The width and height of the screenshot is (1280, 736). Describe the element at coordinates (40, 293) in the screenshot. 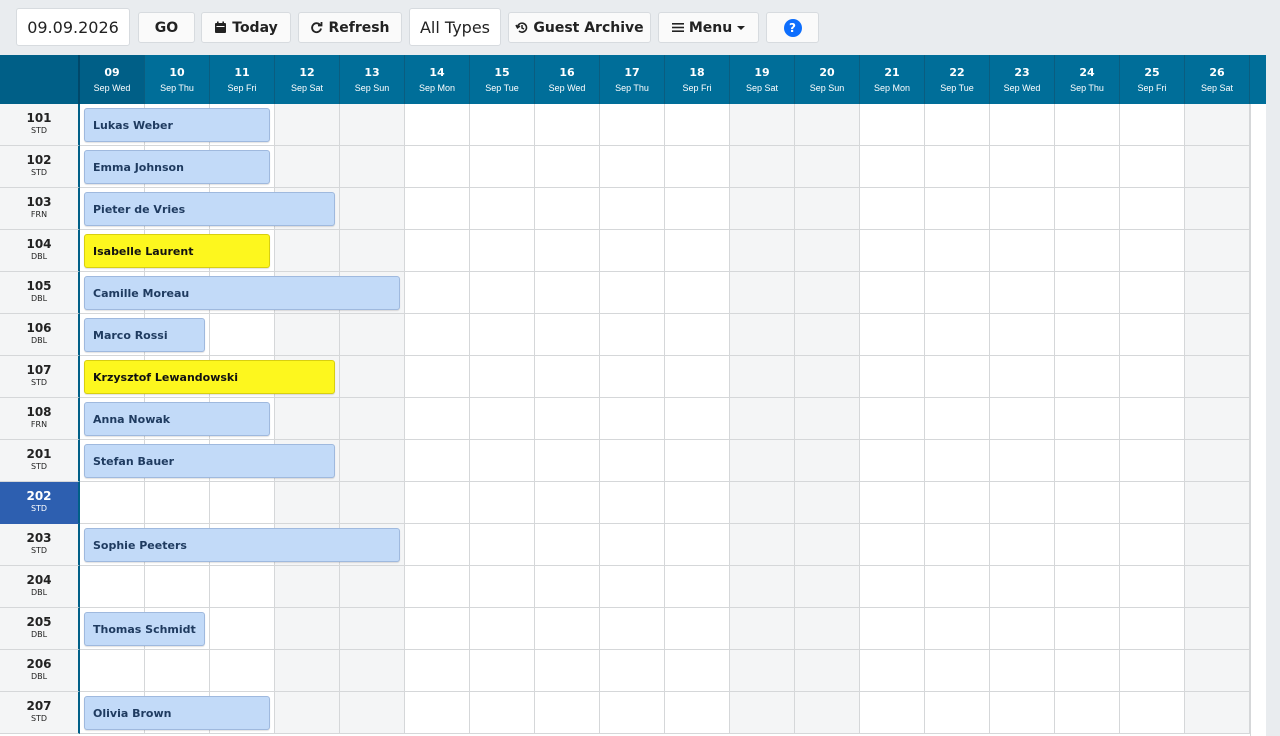

I see `room-label: 105 DBL` at that location.